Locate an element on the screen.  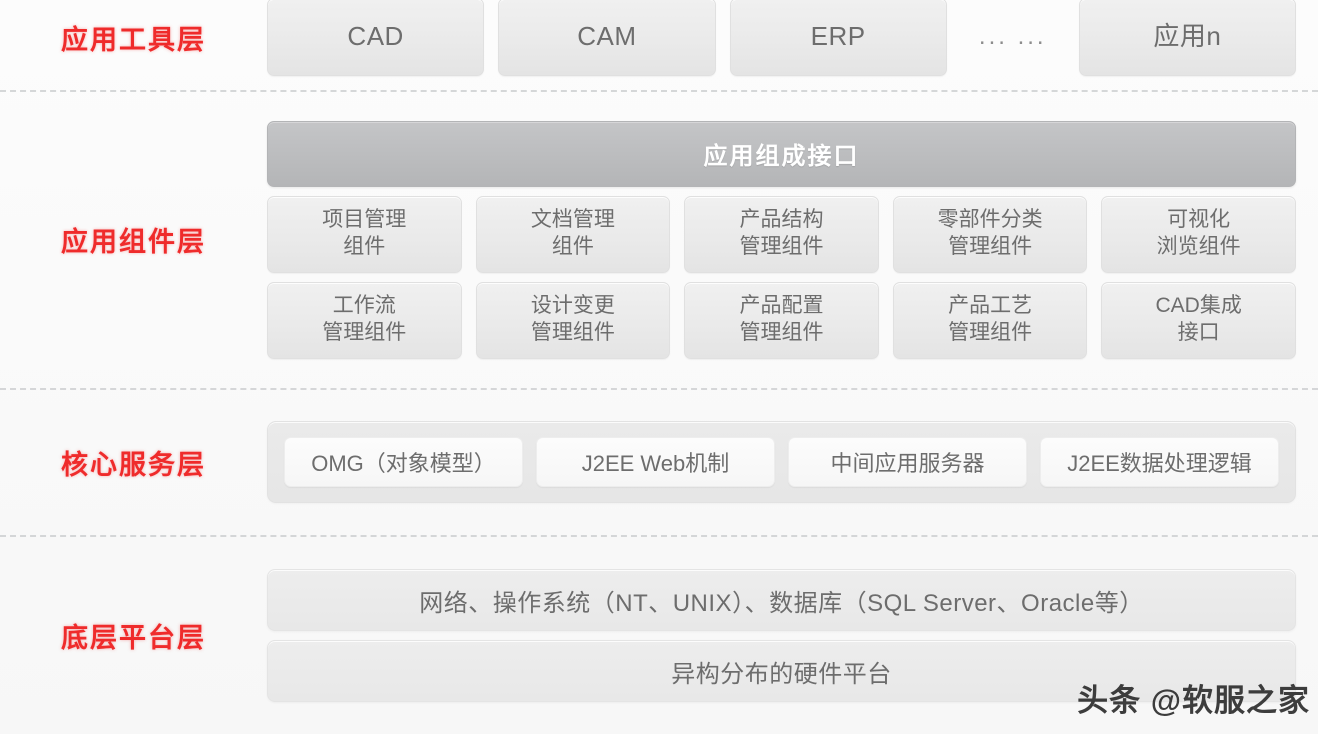
component-box-design-change-management-line1: 设计变更 is located at coordinates (572, 306).